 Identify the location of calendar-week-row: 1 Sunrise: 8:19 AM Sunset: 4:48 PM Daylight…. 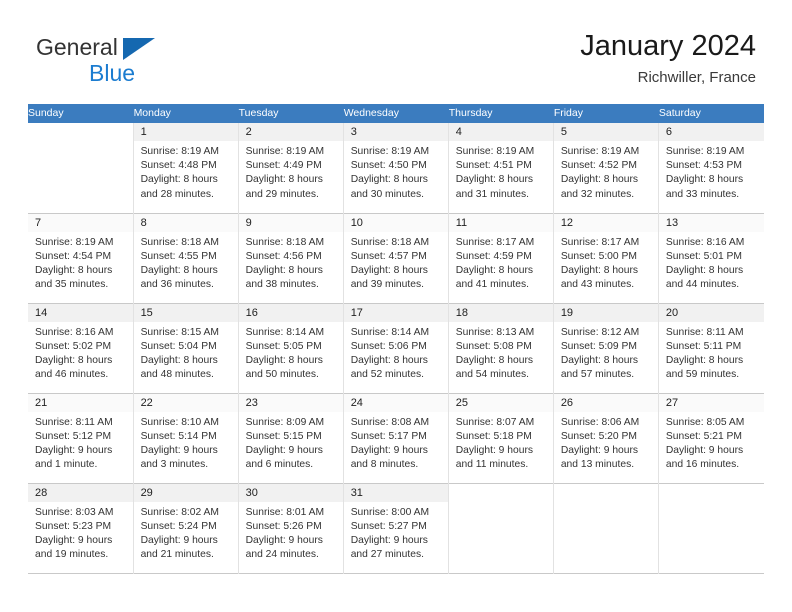
(396, 168).